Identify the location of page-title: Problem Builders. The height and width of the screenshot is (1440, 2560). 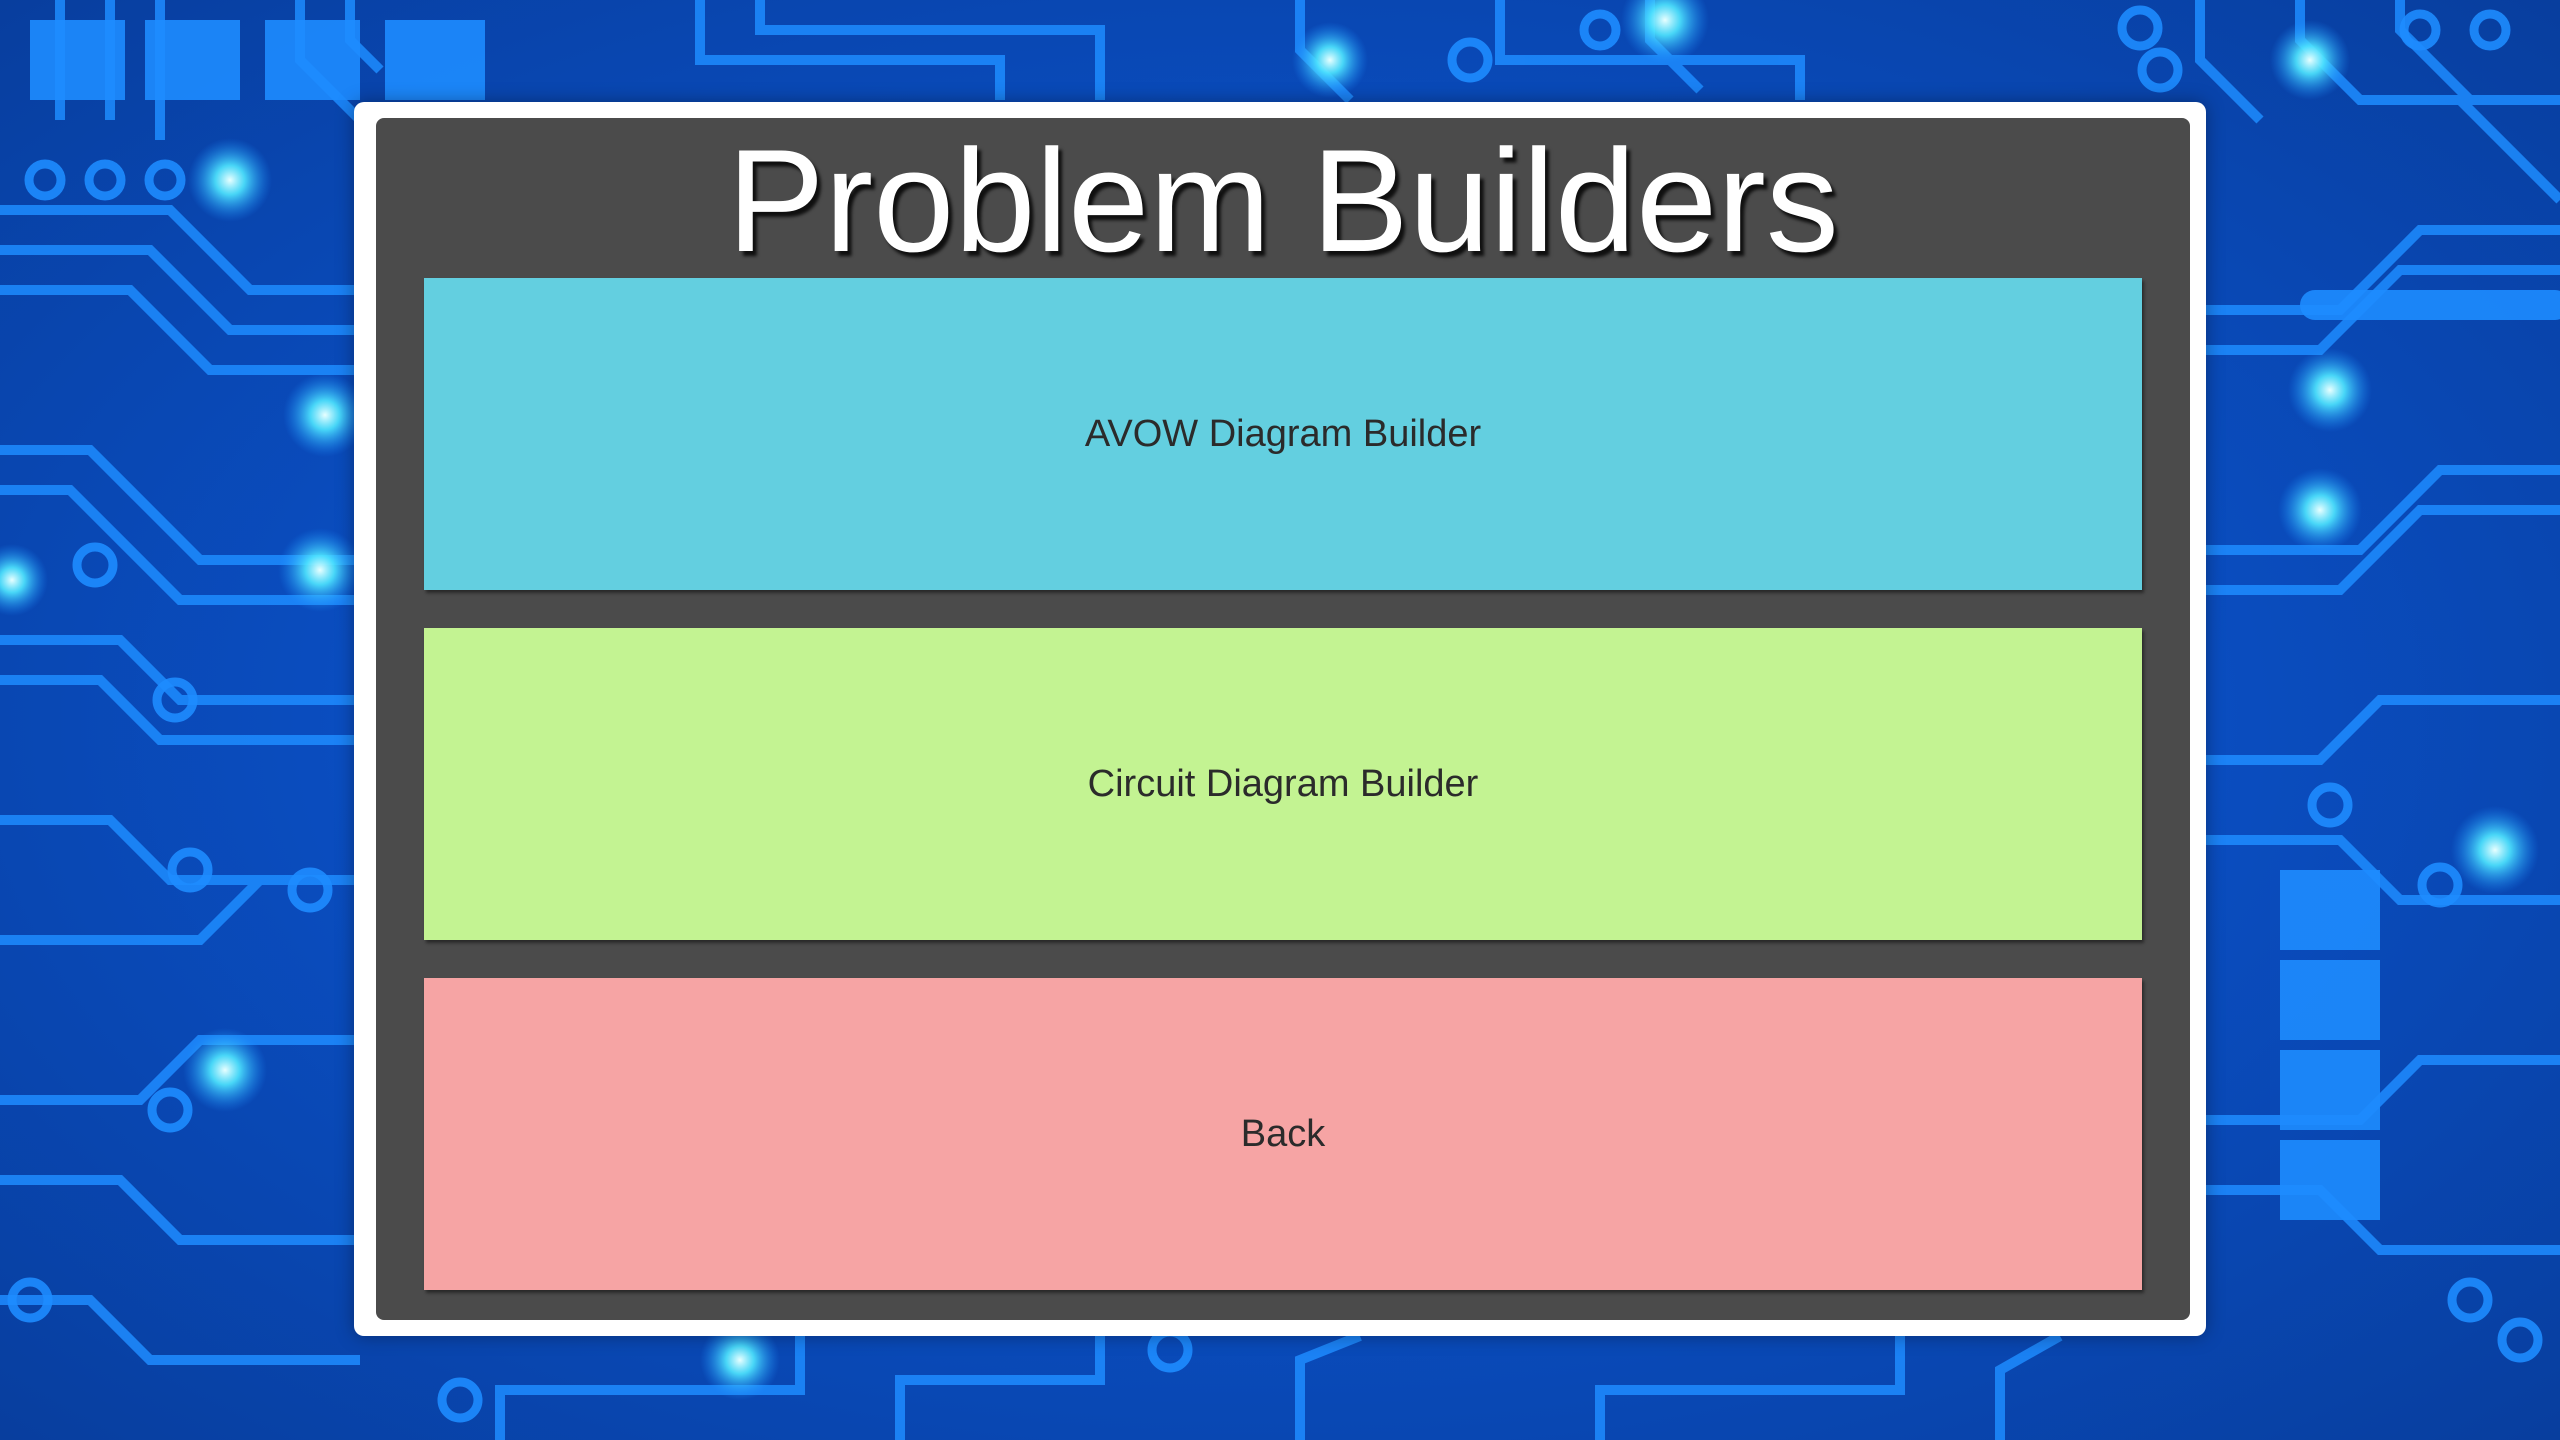
(1283, 200).